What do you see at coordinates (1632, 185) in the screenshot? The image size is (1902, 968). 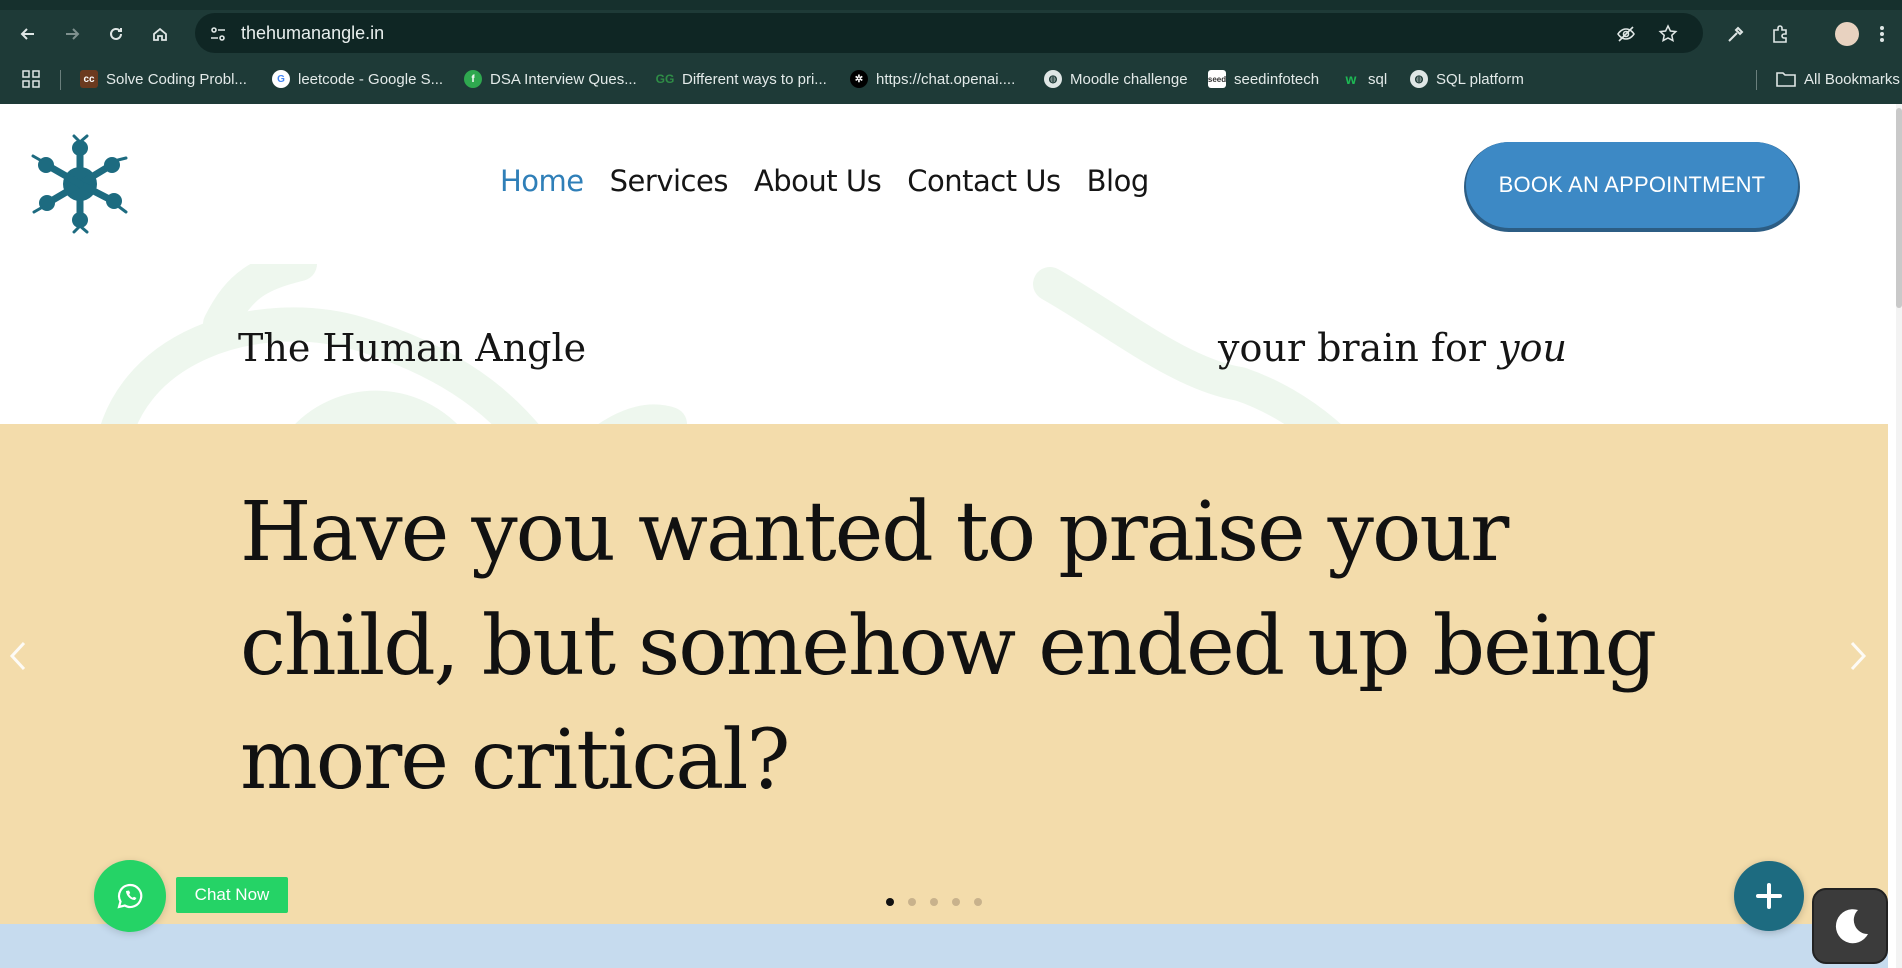 I see `book-appointment-button: BOOK AN APPOINTMENT` at bounding box center [1632, 185].